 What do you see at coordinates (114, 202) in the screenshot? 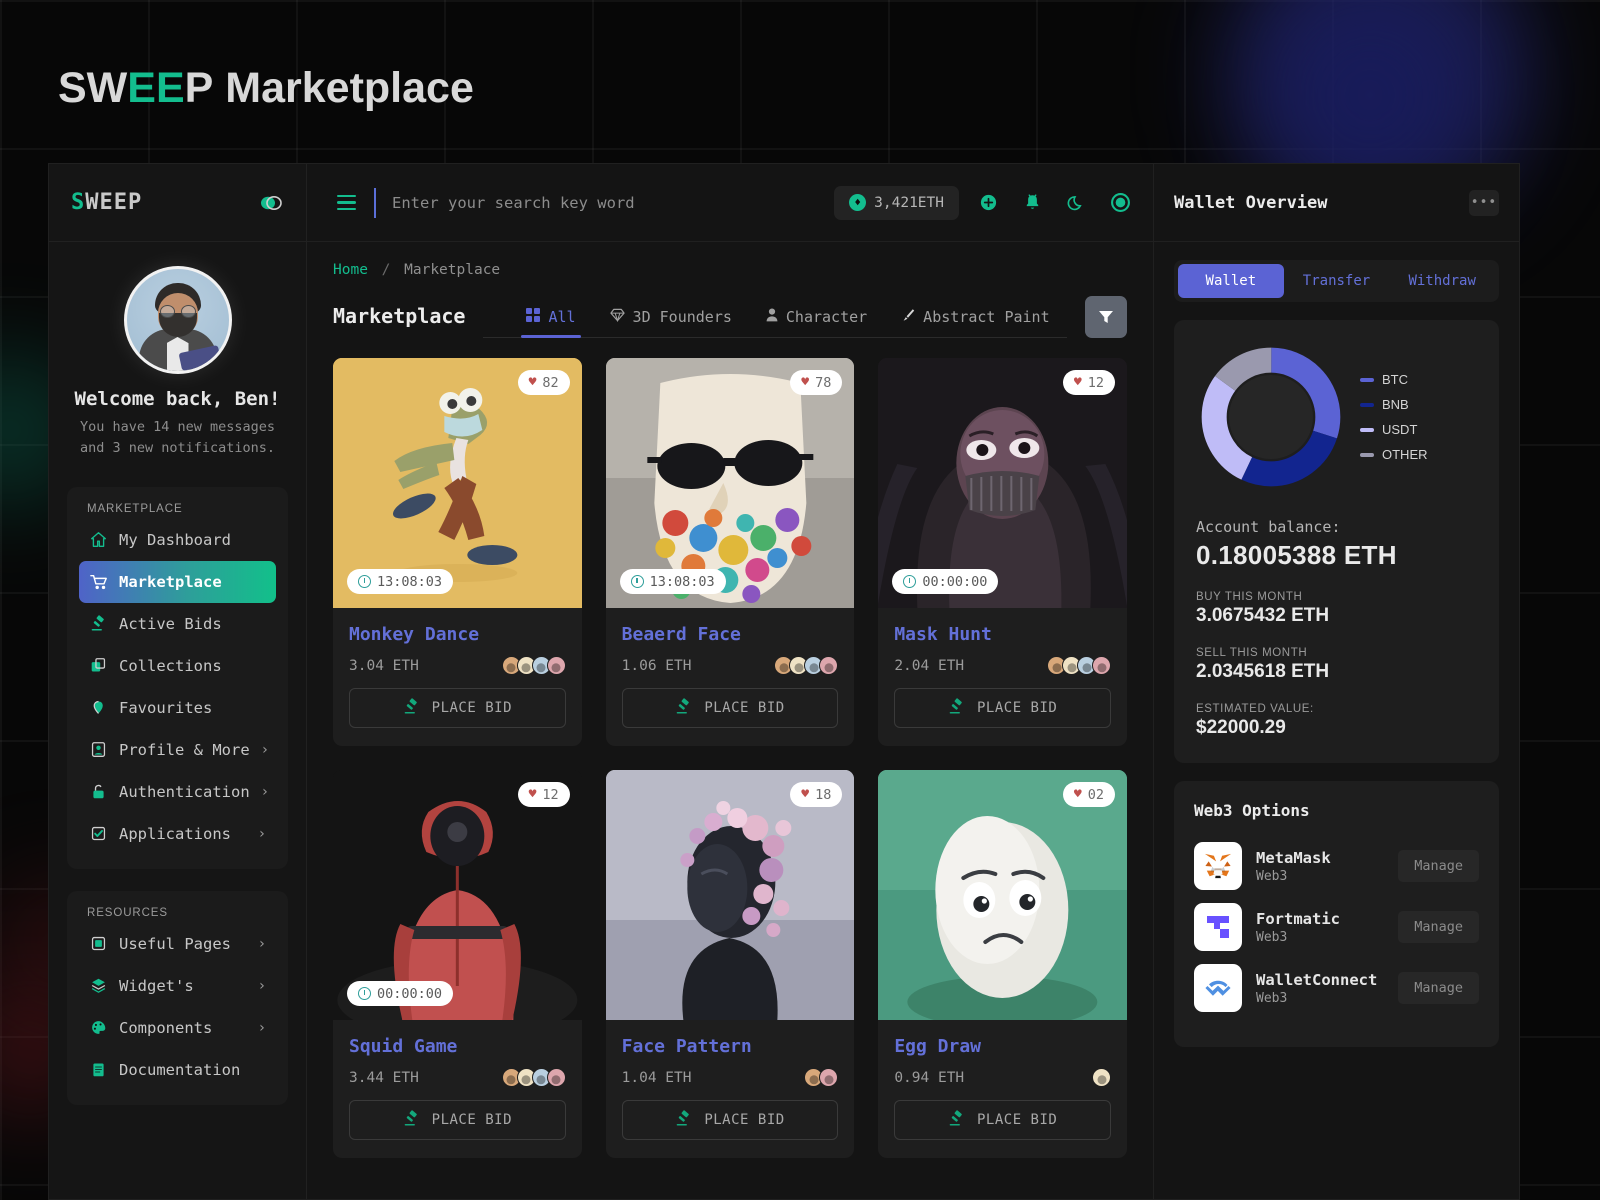
I see `brand-logo-rest: WEEP` at bounding box center [114, 202].